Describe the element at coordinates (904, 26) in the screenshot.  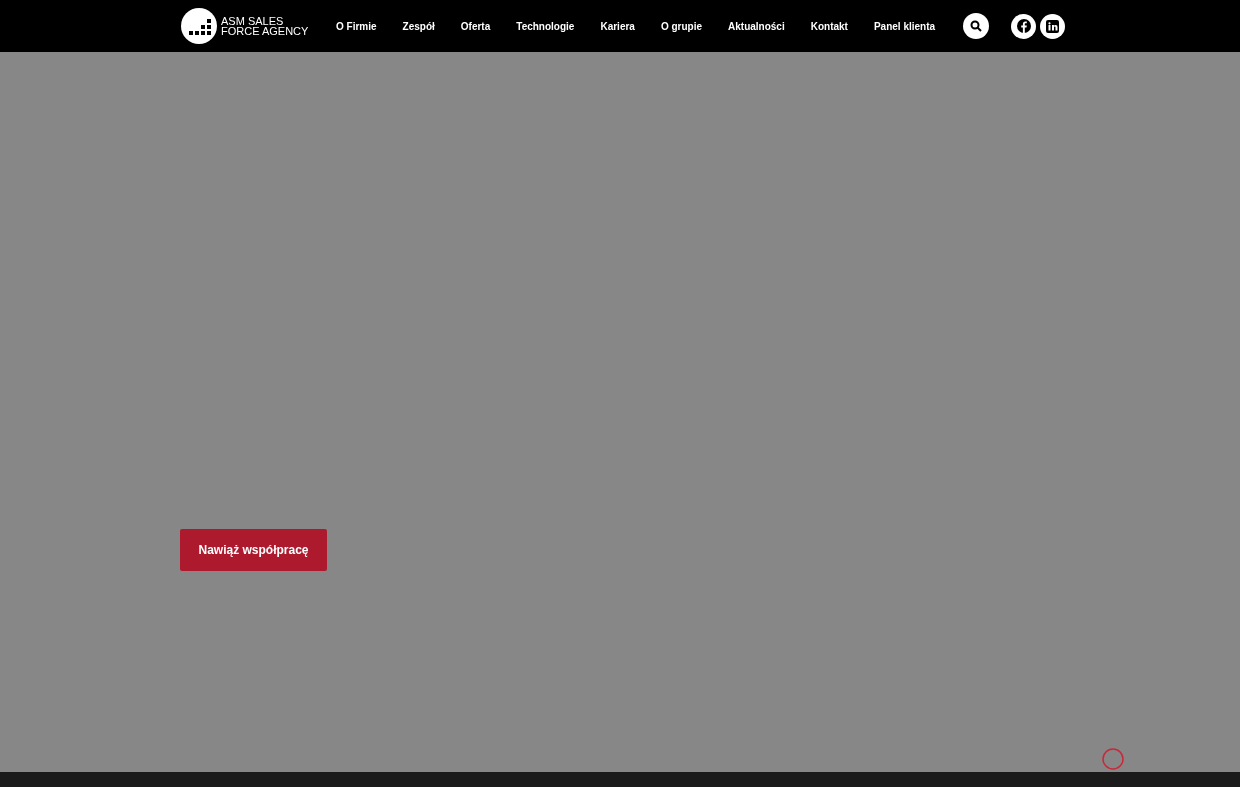
I see `nav-link: Panel klienta` at that location.